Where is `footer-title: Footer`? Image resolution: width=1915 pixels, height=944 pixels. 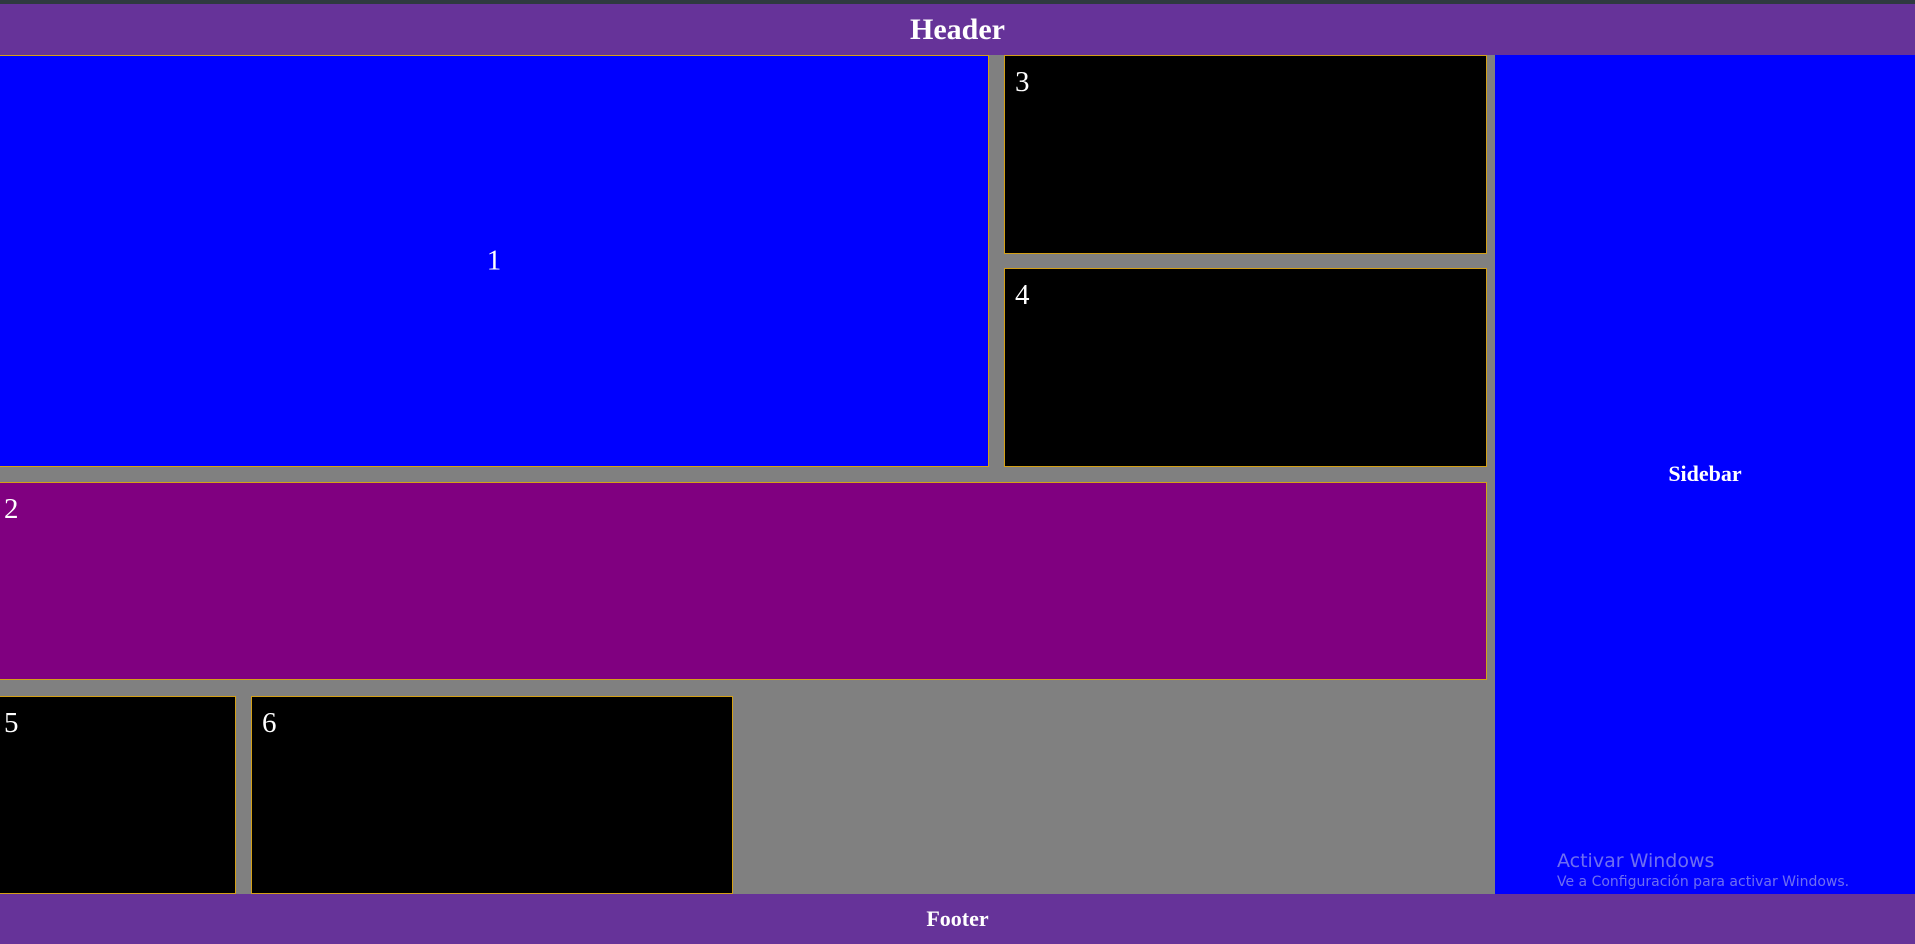
footer-title: Footer is located at coordinates (957, 918).